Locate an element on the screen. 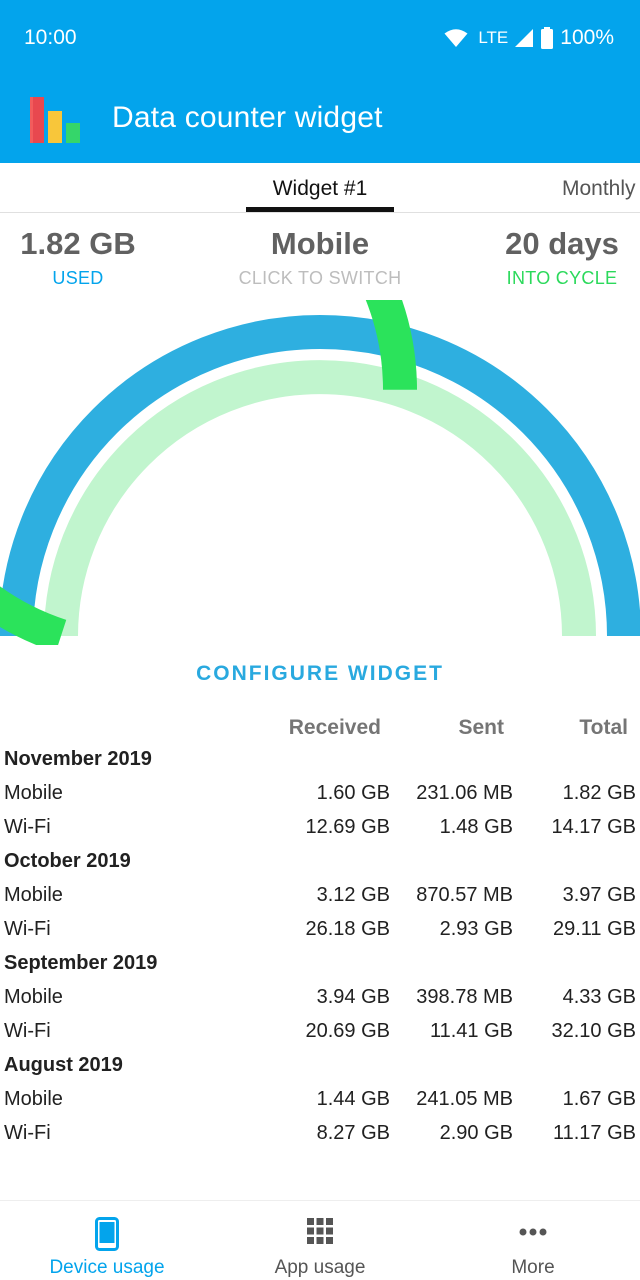  cycle-value: 20 days is located at coordinates (562, 243).